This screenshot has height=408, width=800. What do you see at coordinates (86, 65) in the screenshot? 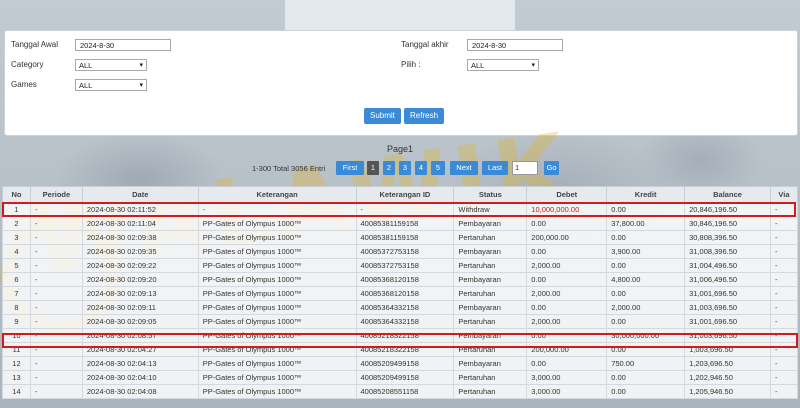
I see `category-select-value: ALL` at bounding box center [86, 65].